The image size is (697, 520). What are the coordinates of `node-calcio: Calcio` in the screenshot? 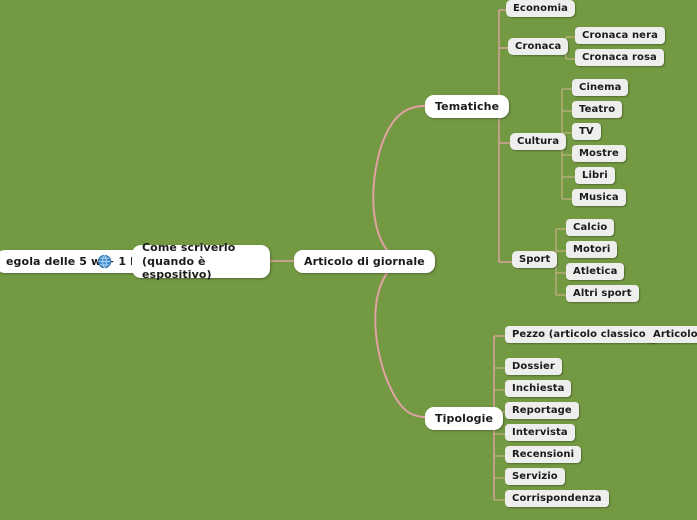 It's located at (590, 227).